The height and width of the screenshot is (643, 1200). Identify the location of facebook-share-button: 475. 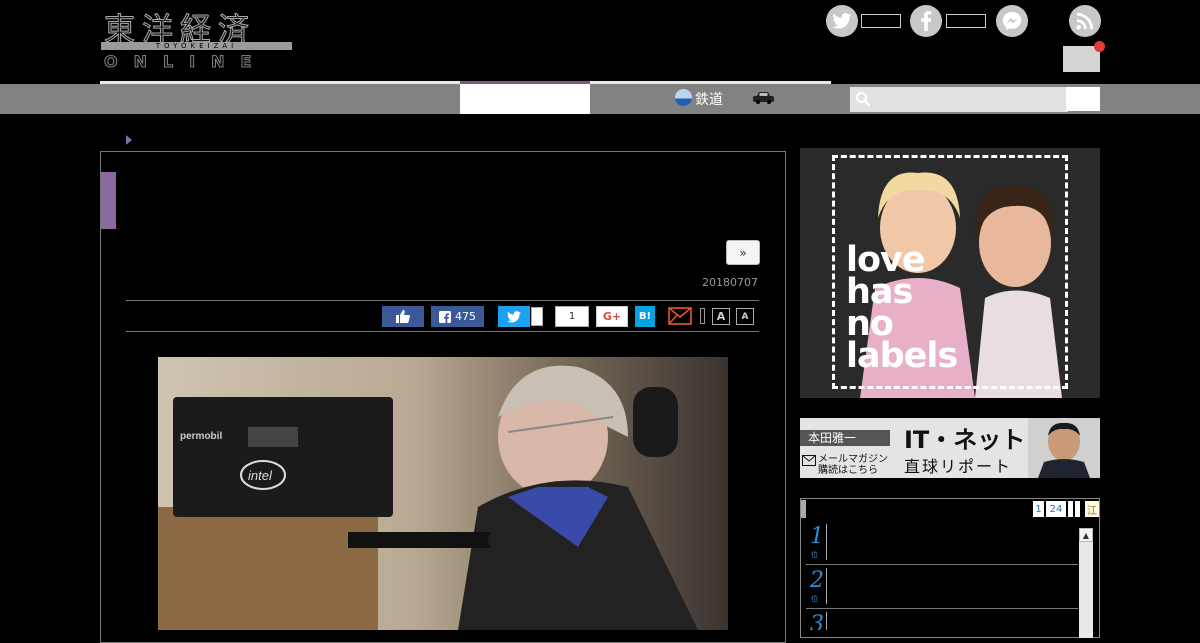
(457, 316).